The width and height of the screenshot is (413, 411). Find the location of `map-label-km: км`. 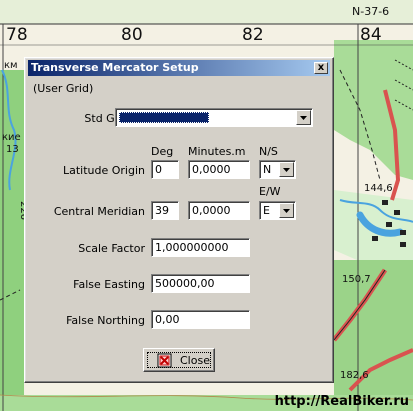

map-label-km: км is located at coordinates (11, 65).